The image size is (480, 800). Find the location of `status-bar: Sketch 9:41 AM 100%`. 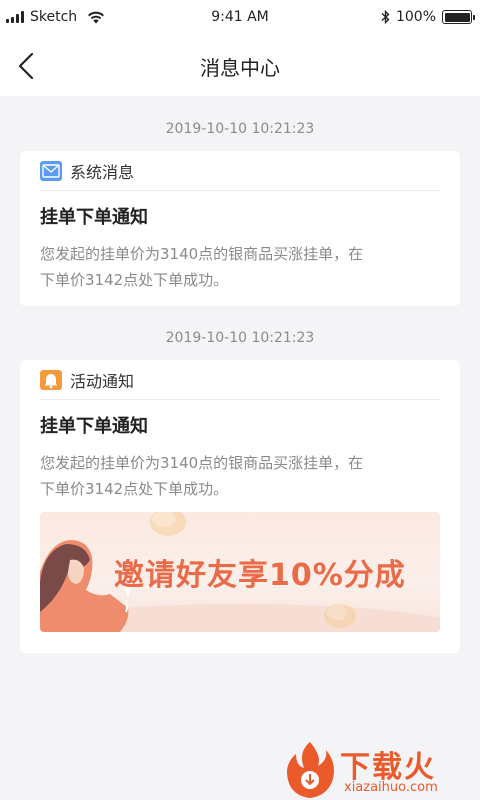

status-bar: Sketch 9:41 AM 100% is located at coordinates (240, 18).